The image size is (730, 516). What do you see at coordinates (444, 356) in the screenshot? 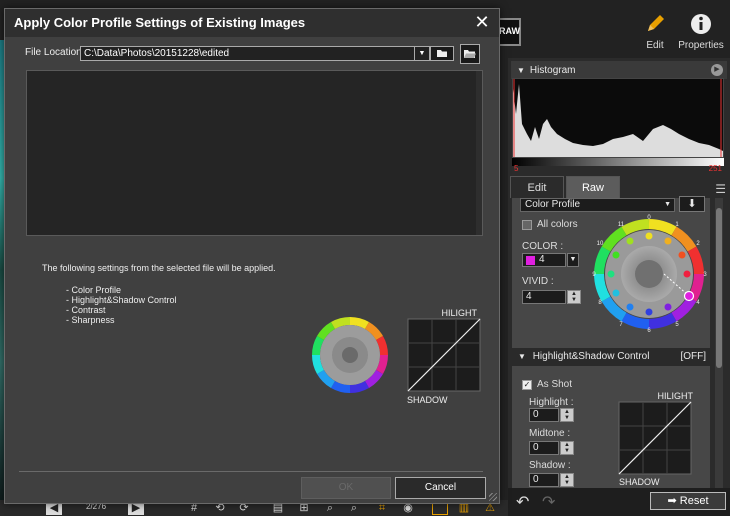
I see `tone-curve-preview: HILIGHT SHADOW` at bounding box center [444, 356].